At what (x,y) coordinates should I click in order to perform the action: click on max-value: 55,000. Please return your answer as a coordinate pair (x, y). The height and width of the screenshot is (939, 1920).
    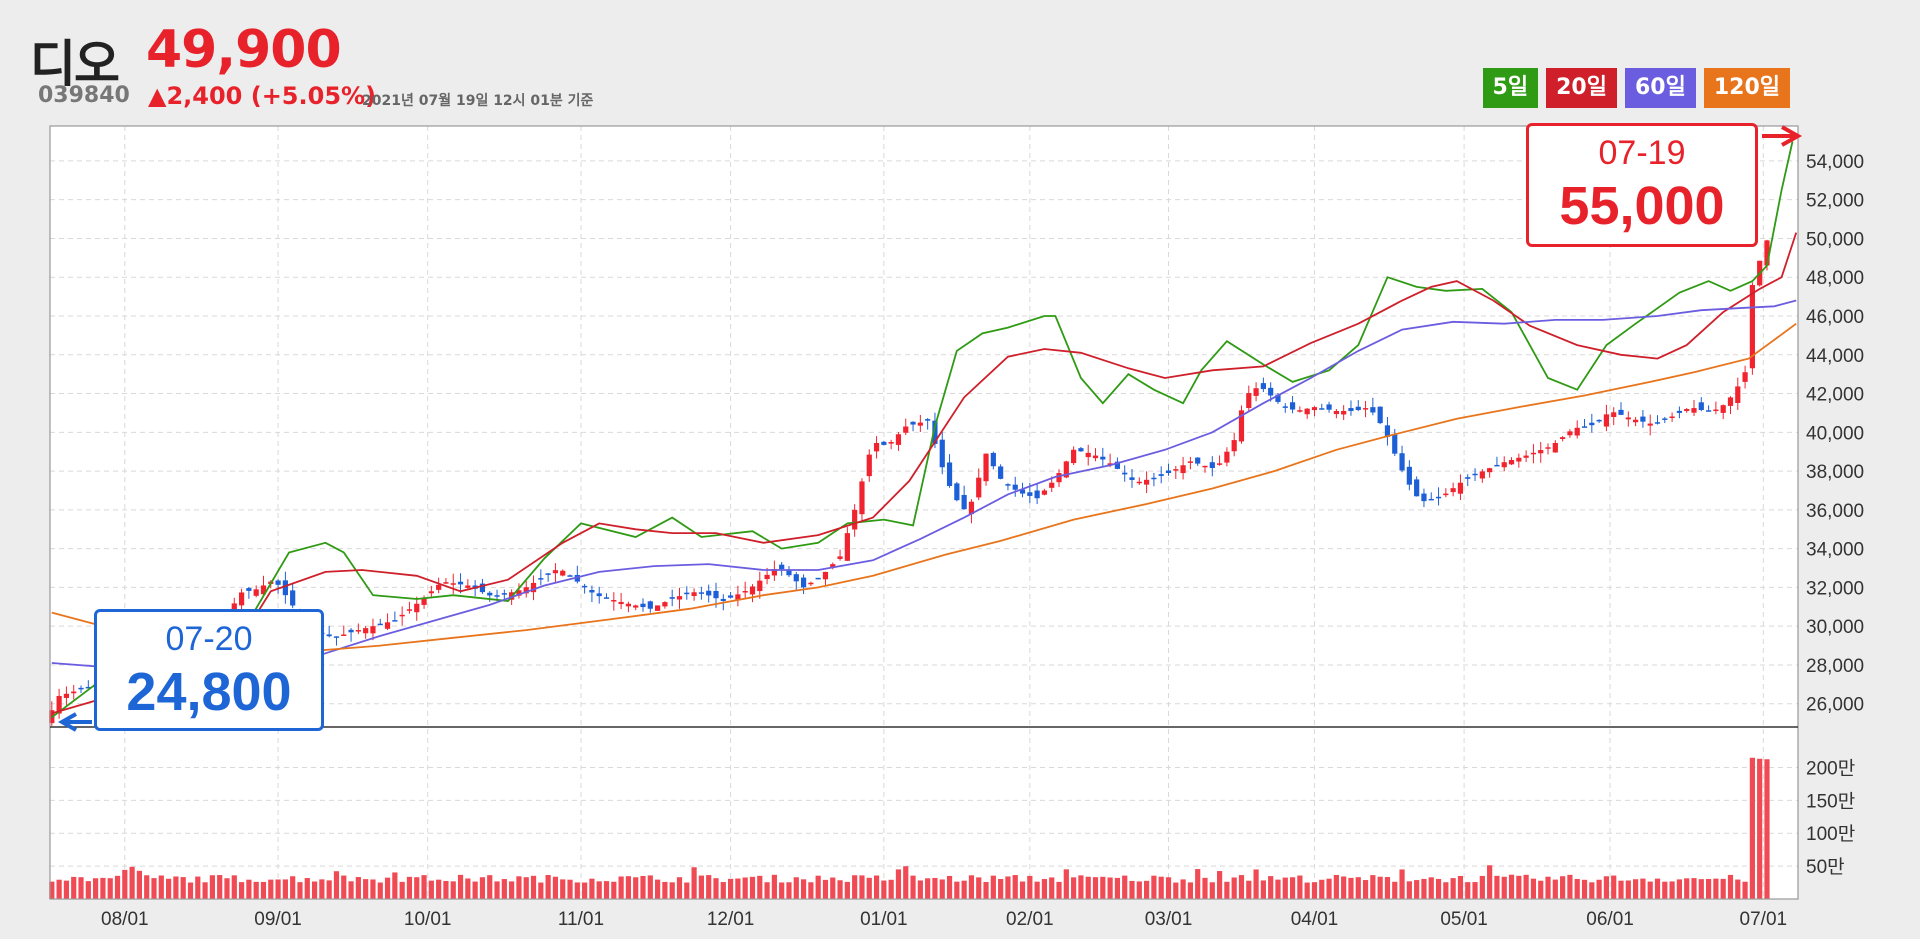
    Looking at the image, I should click on (1642, 206).